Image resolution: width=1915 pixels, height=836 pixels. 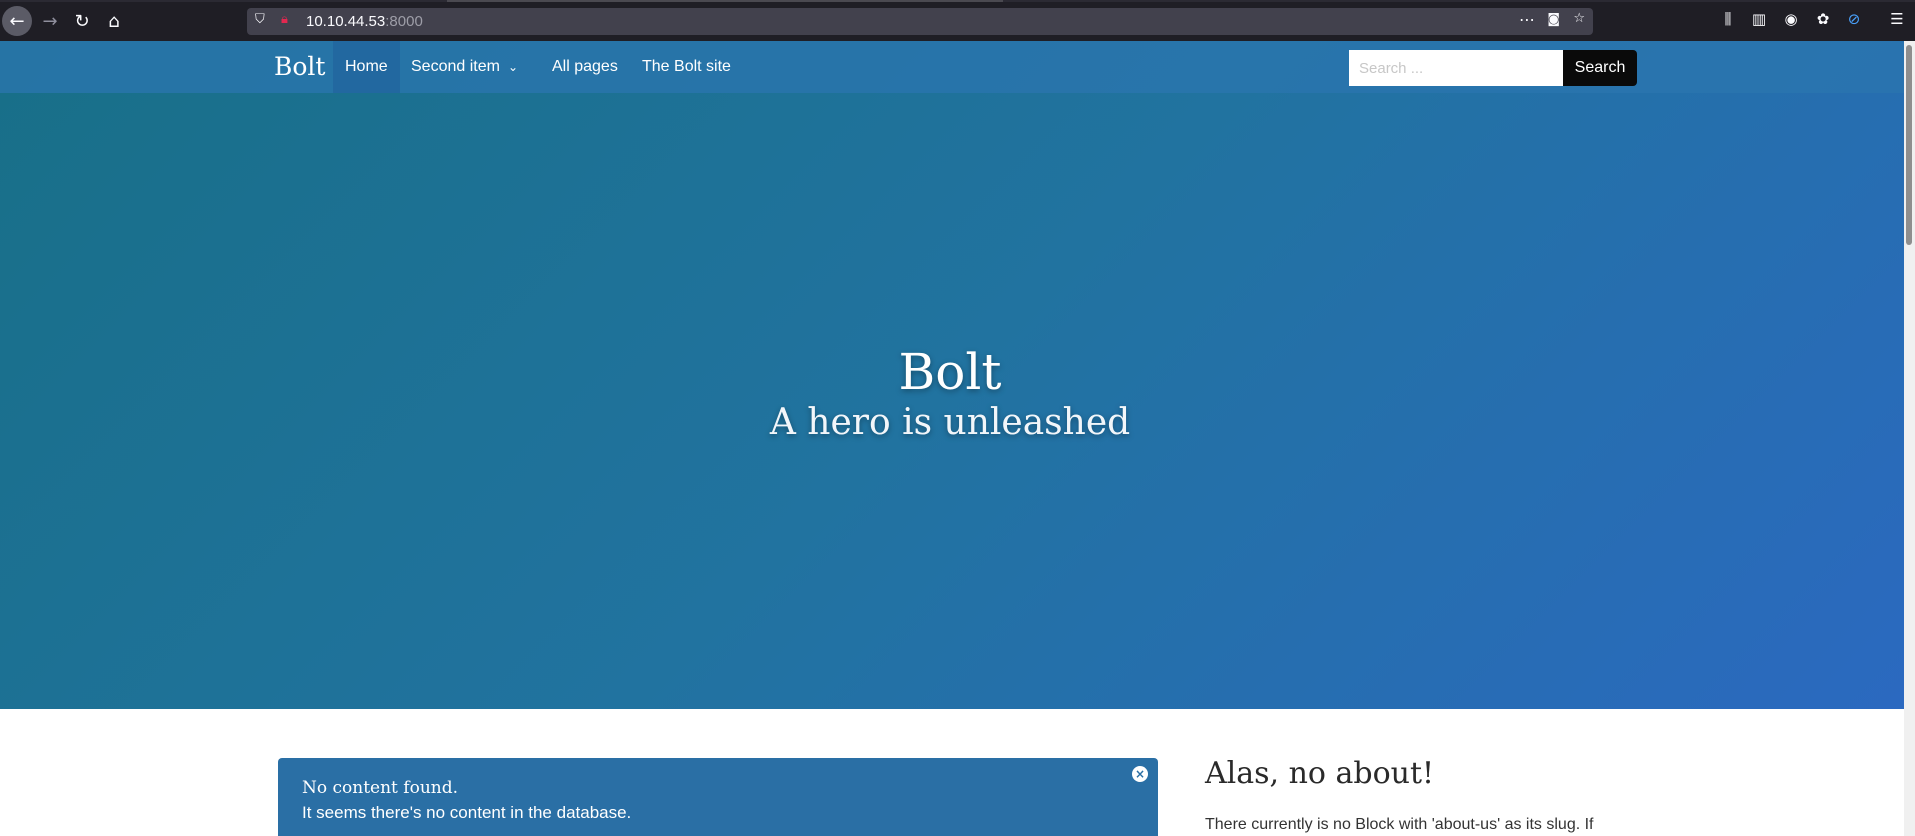 What do you see at coordinates (380, 788) in the screenshot?
I see `alert-title: No content found.` at bounding box center [380, 788].